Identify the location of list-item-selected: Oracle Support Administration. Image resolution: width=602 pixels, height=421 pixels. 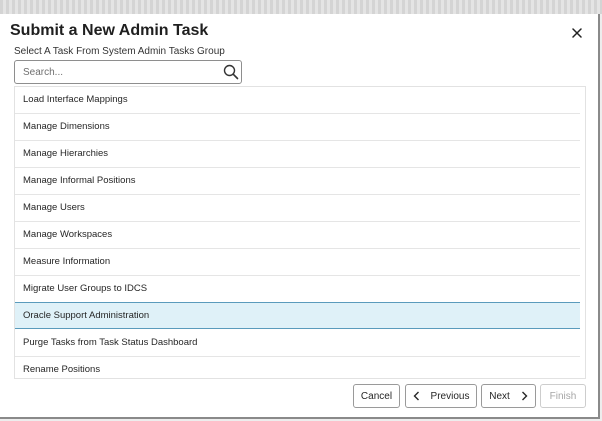
(297, 315).